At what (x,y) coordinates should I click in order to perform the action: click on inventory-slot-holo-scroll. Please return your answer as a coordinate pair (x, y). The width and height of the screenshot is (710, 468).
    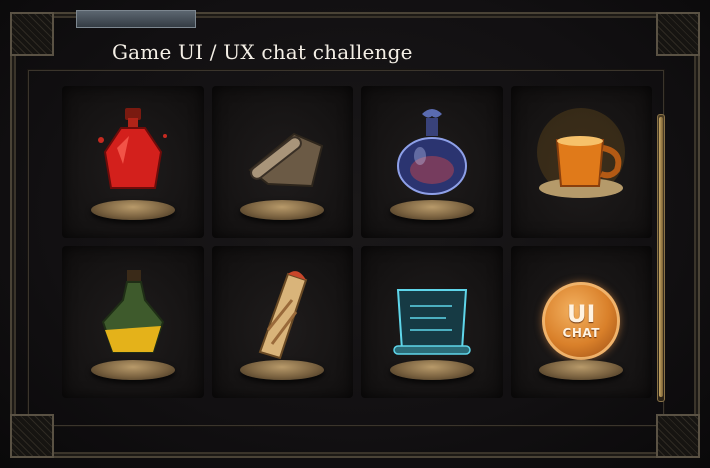
    Looking at the image, I should click on (432, 322).